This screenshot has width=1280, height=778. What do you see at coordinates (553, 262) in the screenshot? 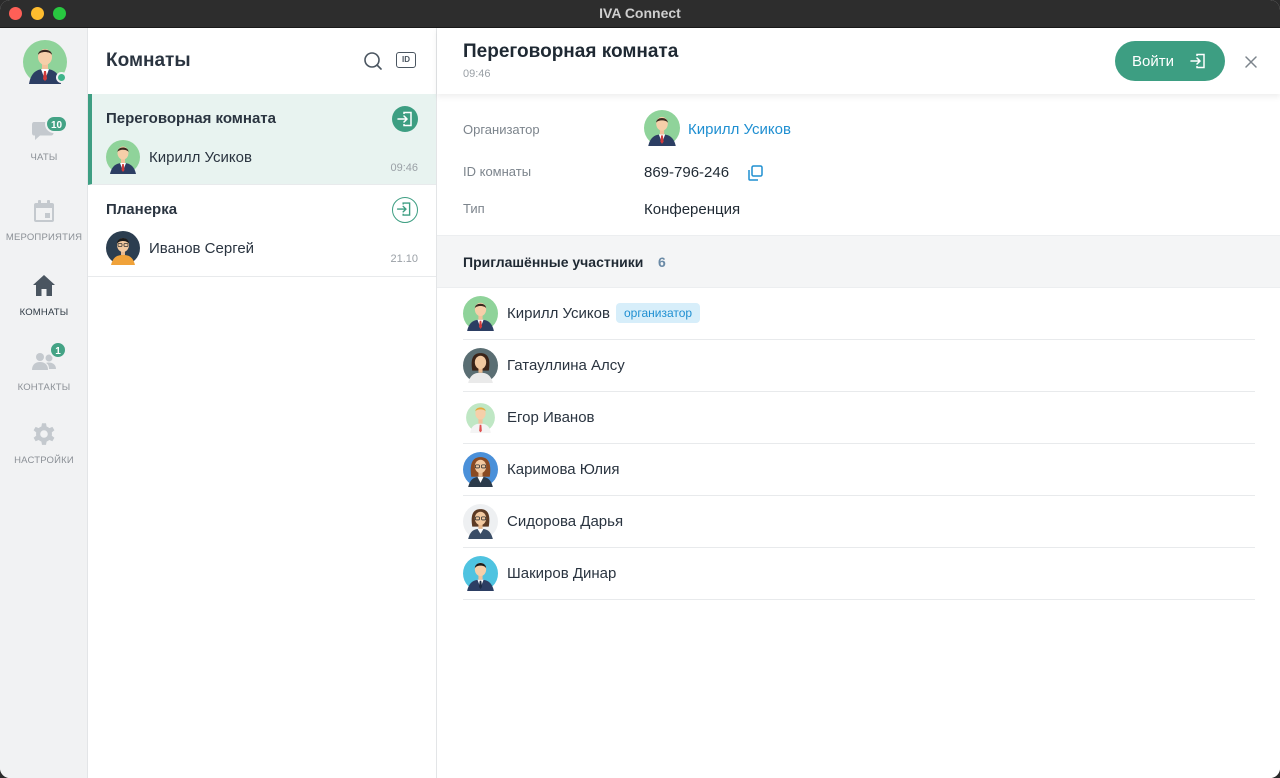
I see `participants-title: Приглашённые участники` at bounding box center [553, 262].